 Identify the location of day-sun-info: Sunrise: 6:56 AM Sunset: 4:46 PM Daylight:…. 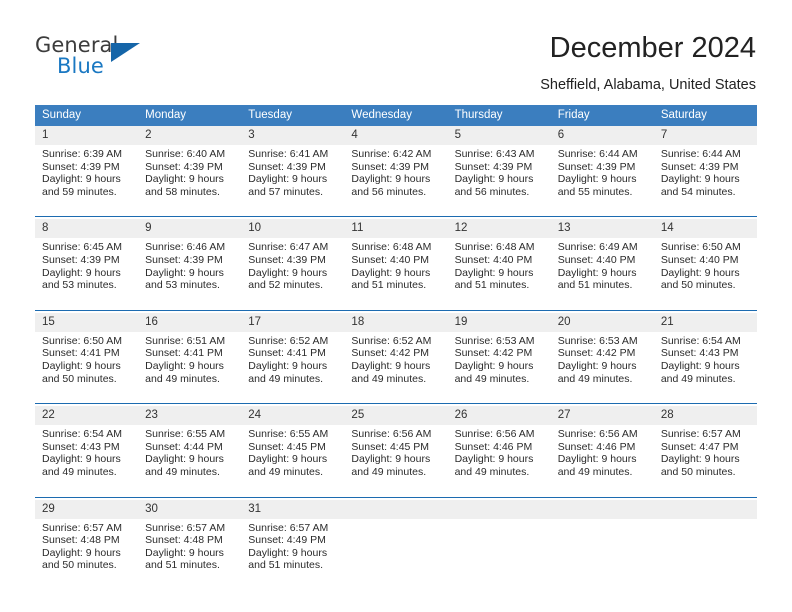
(602, 451).